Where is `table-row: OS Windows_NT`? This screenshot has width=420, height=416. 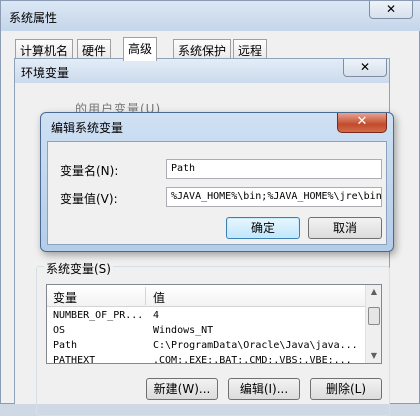
table-row: OS Windows_NT is located at coordinates (206, 331).